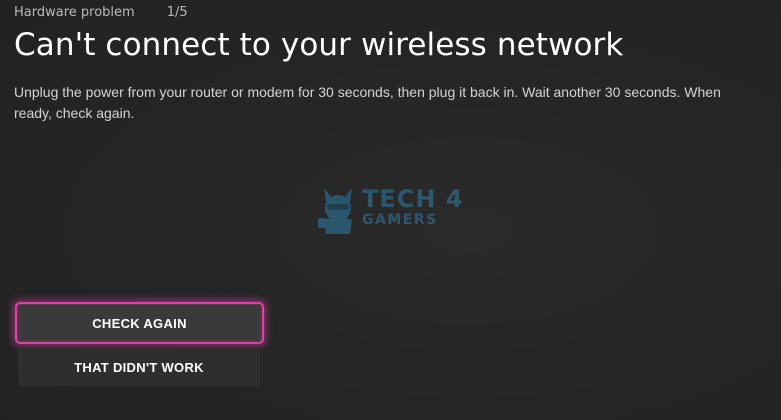 The image size is (781, 420). What do you see at coordinates (319, 45) in the screenshot?
I see `page-title: Can't connect to your wireless network` at bounding box center [319, 45].